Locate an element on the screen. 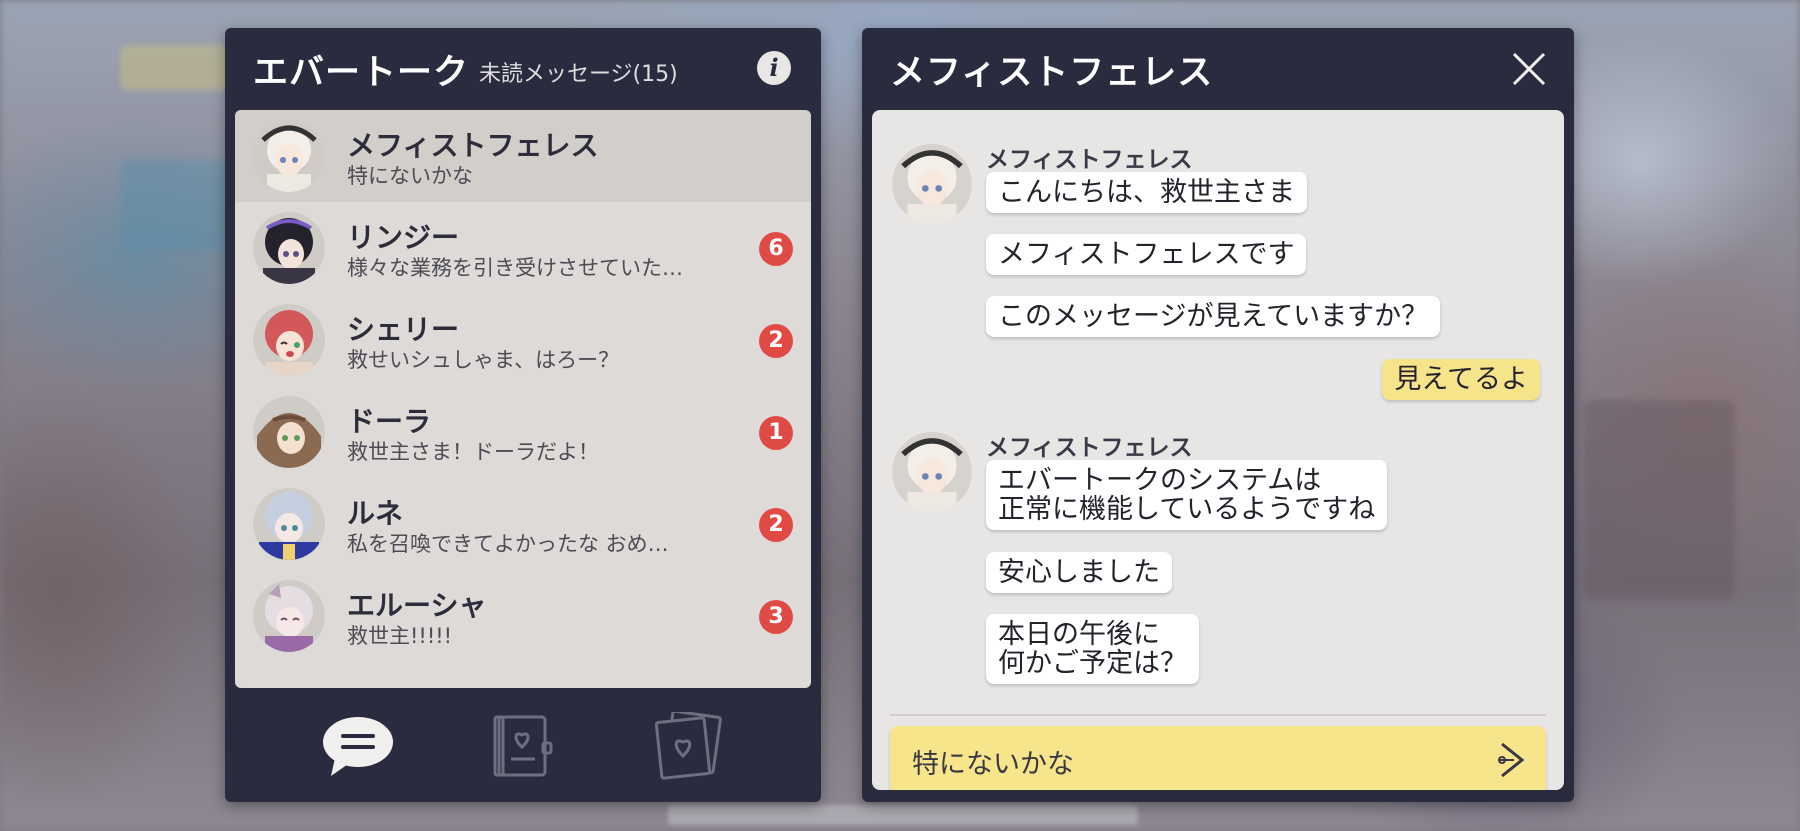  contact-name: シェリー is located at coordinates (403, 329).